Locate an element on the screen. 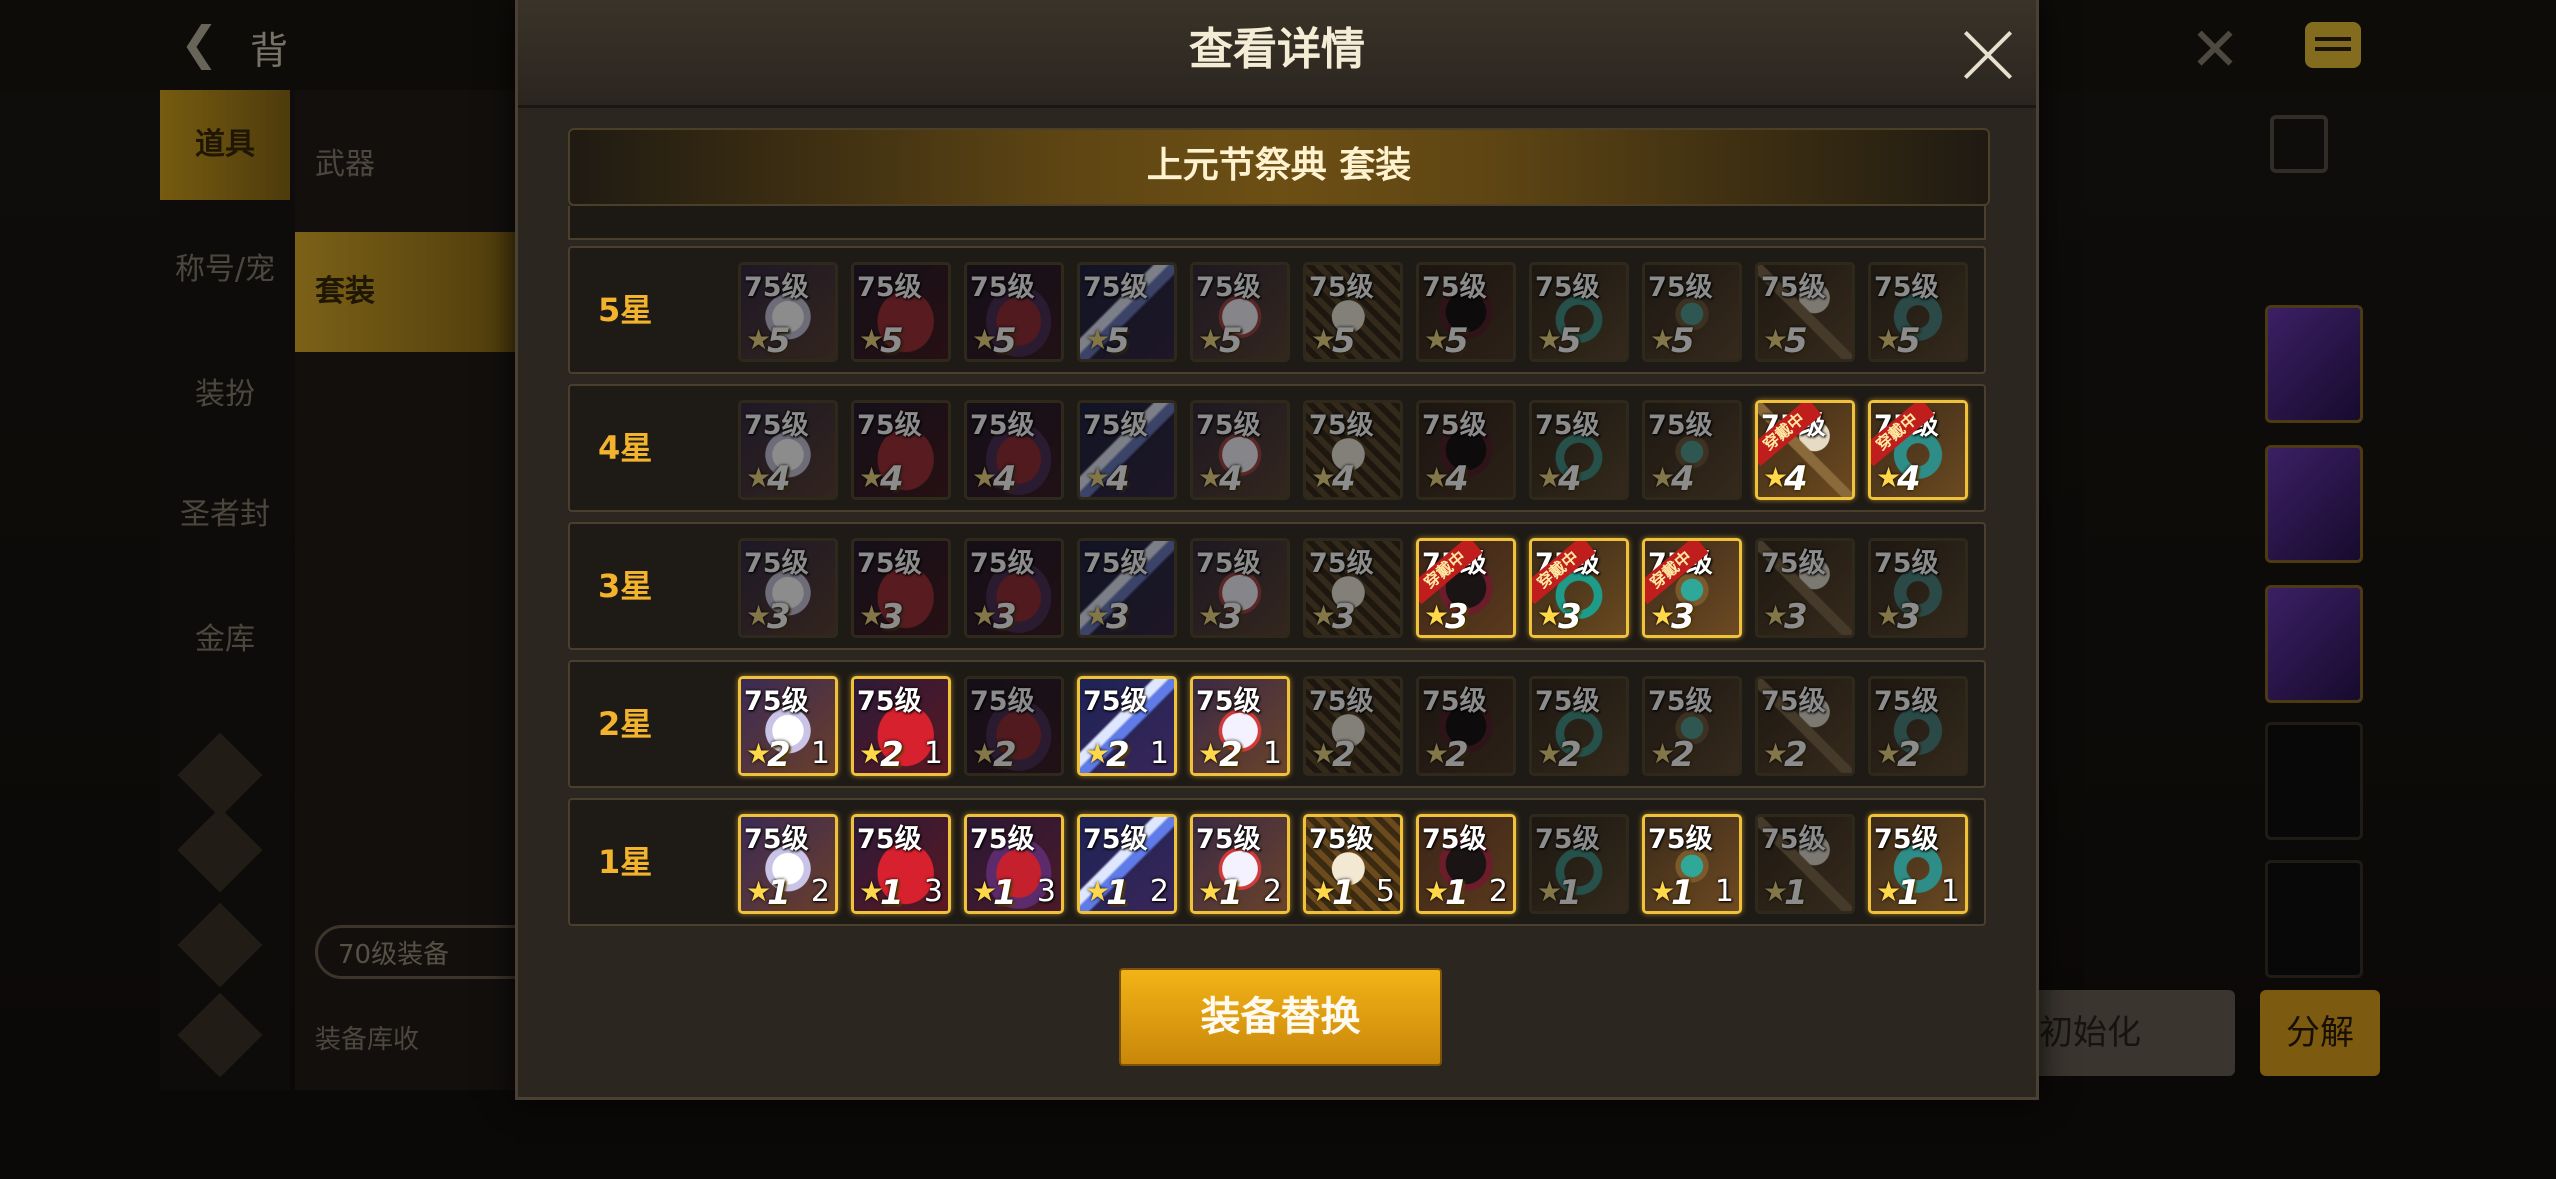 This screenshot has width=2556, height=1179. star-row-label: 3星 is located at coordinates (625, 586).